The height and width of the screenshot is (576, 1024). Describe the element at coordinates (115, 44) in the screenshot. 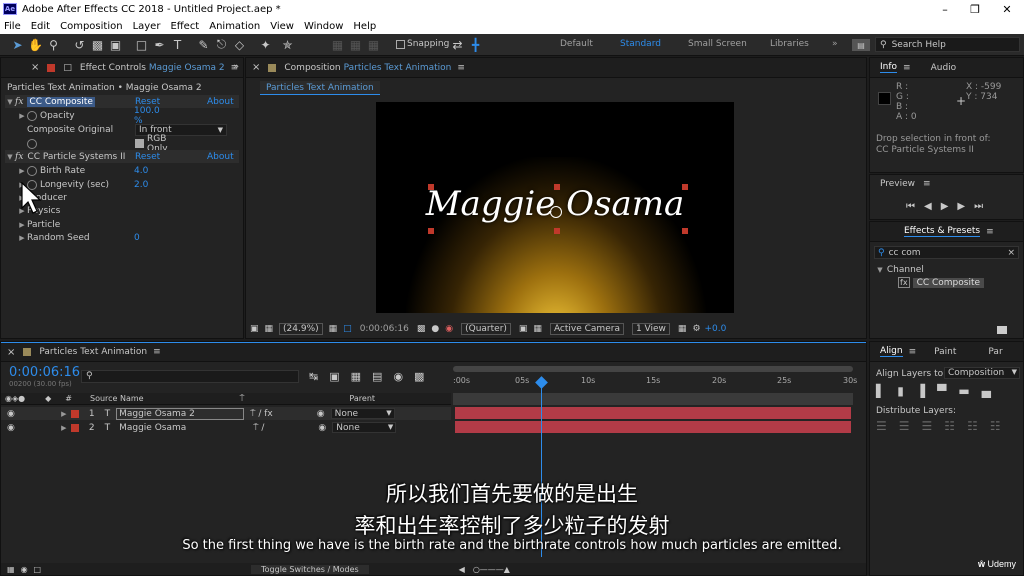

I see `pan-behind-icon: ▣` at that location.